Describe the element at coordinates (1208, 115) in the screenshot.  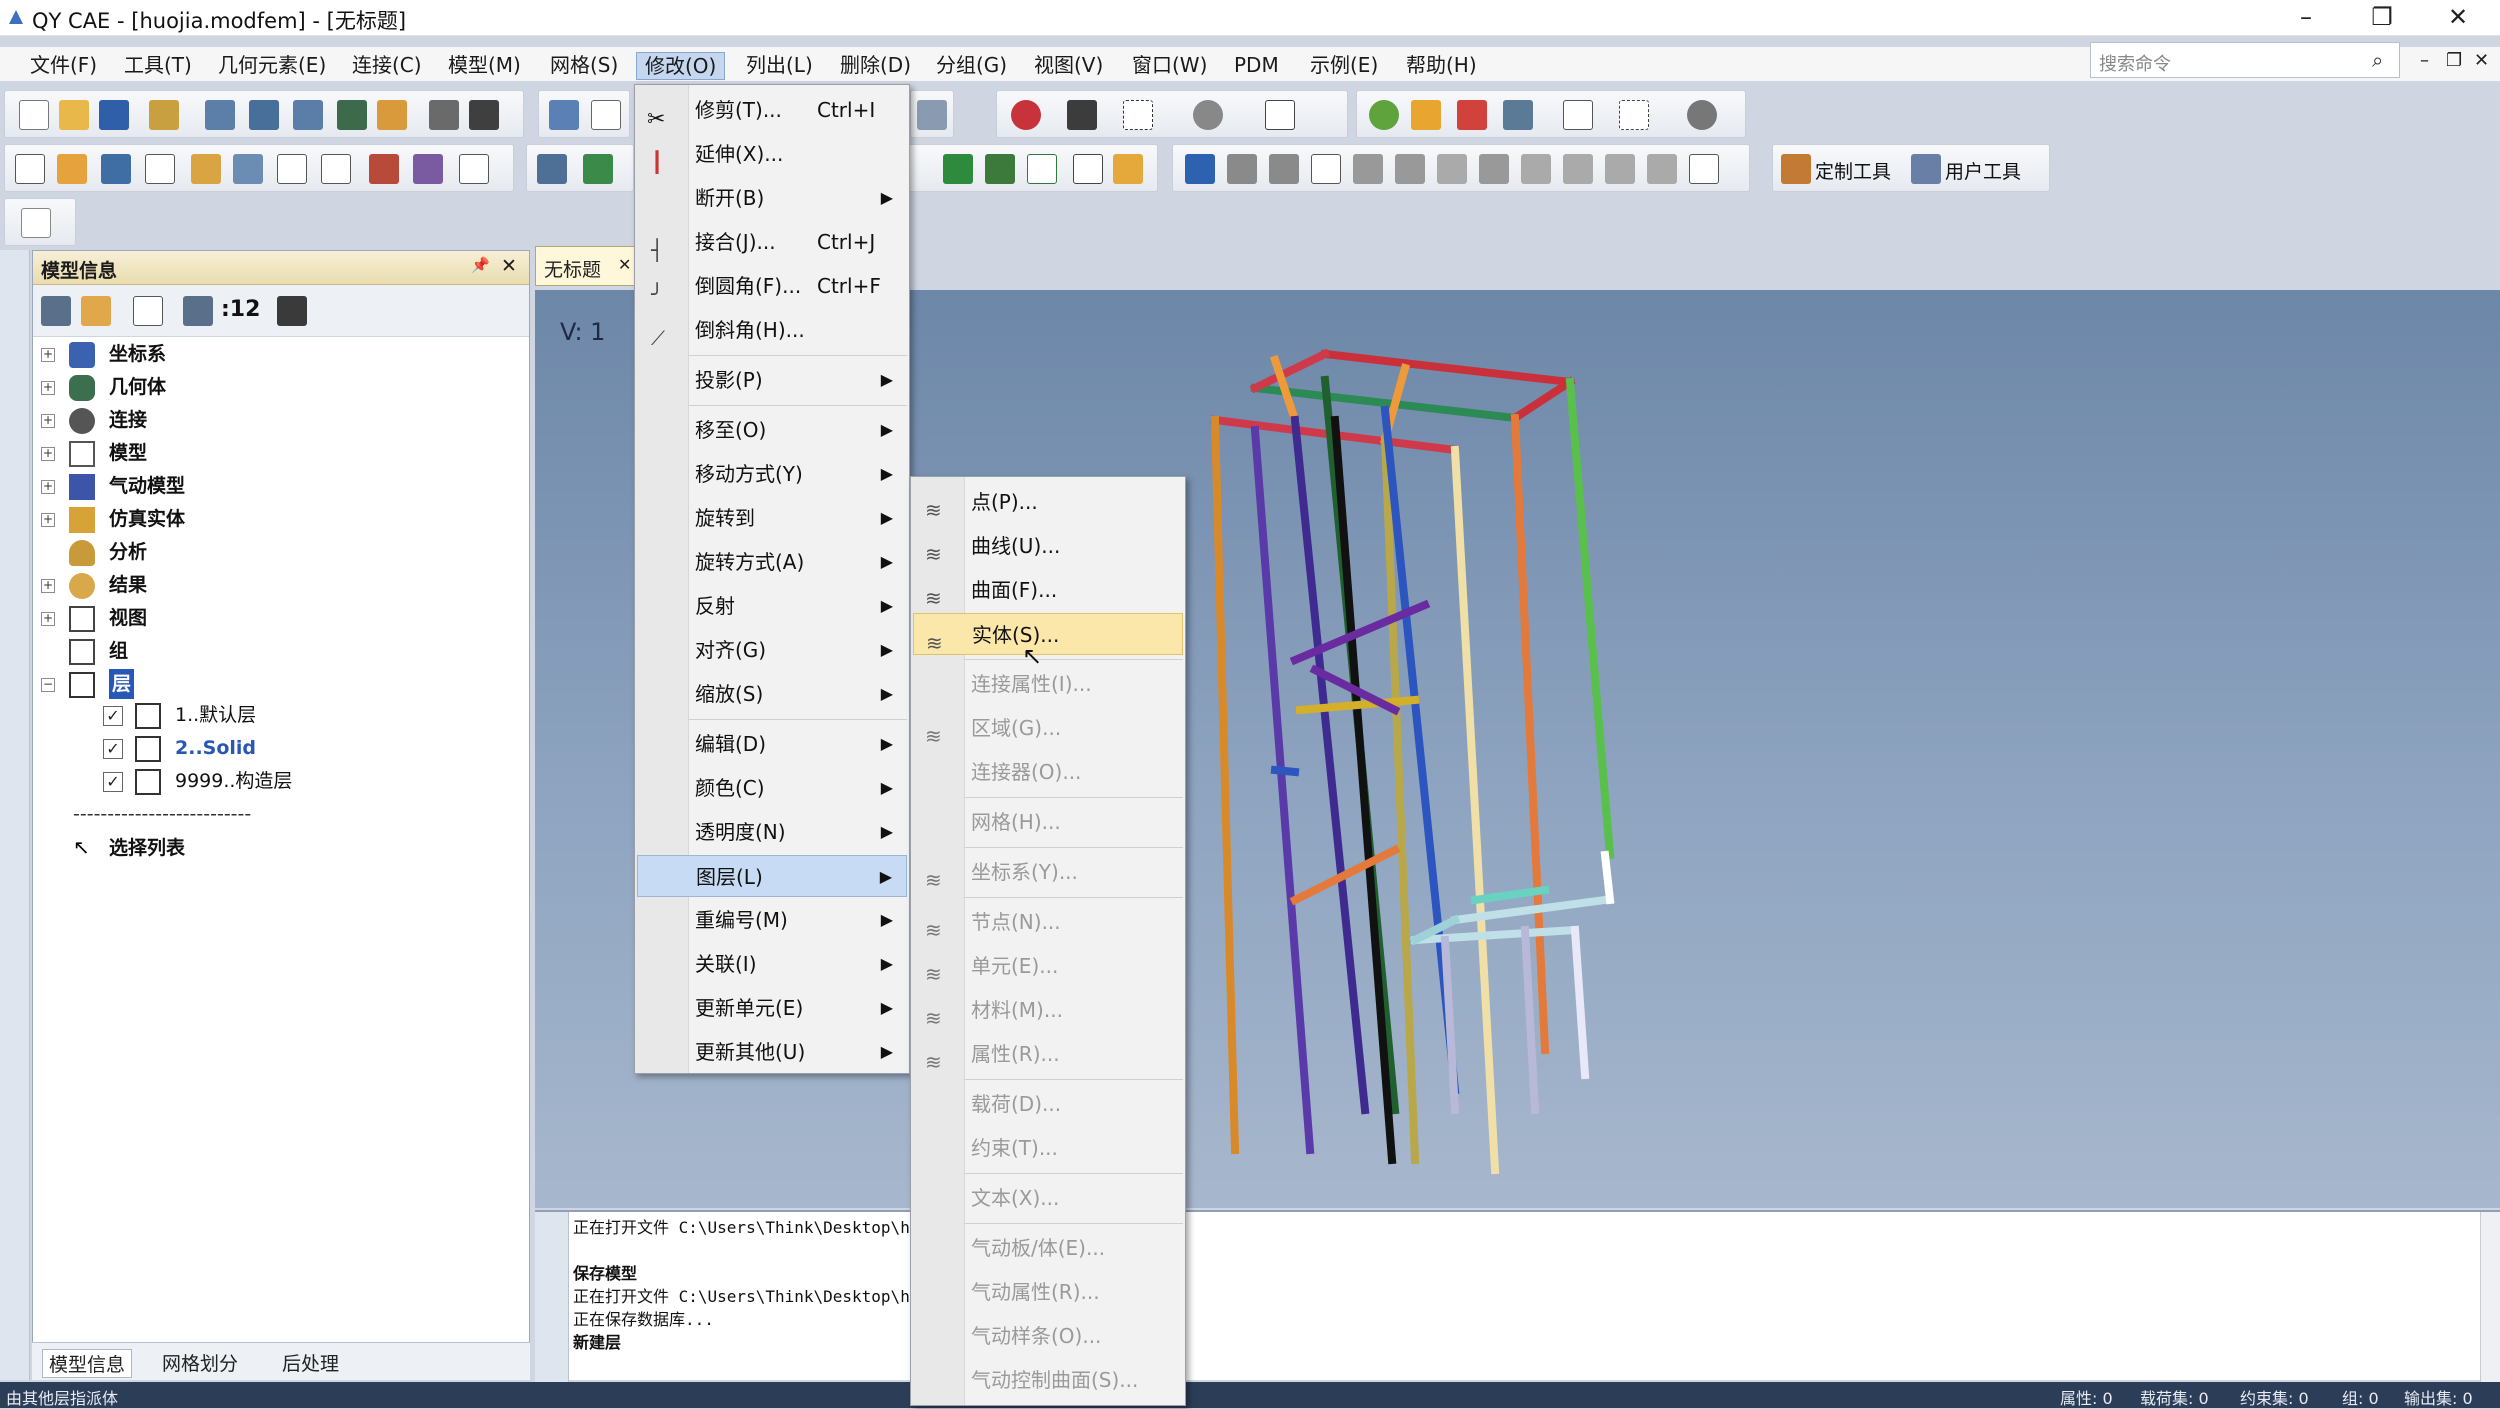
I see `deselect-icon` at that location.